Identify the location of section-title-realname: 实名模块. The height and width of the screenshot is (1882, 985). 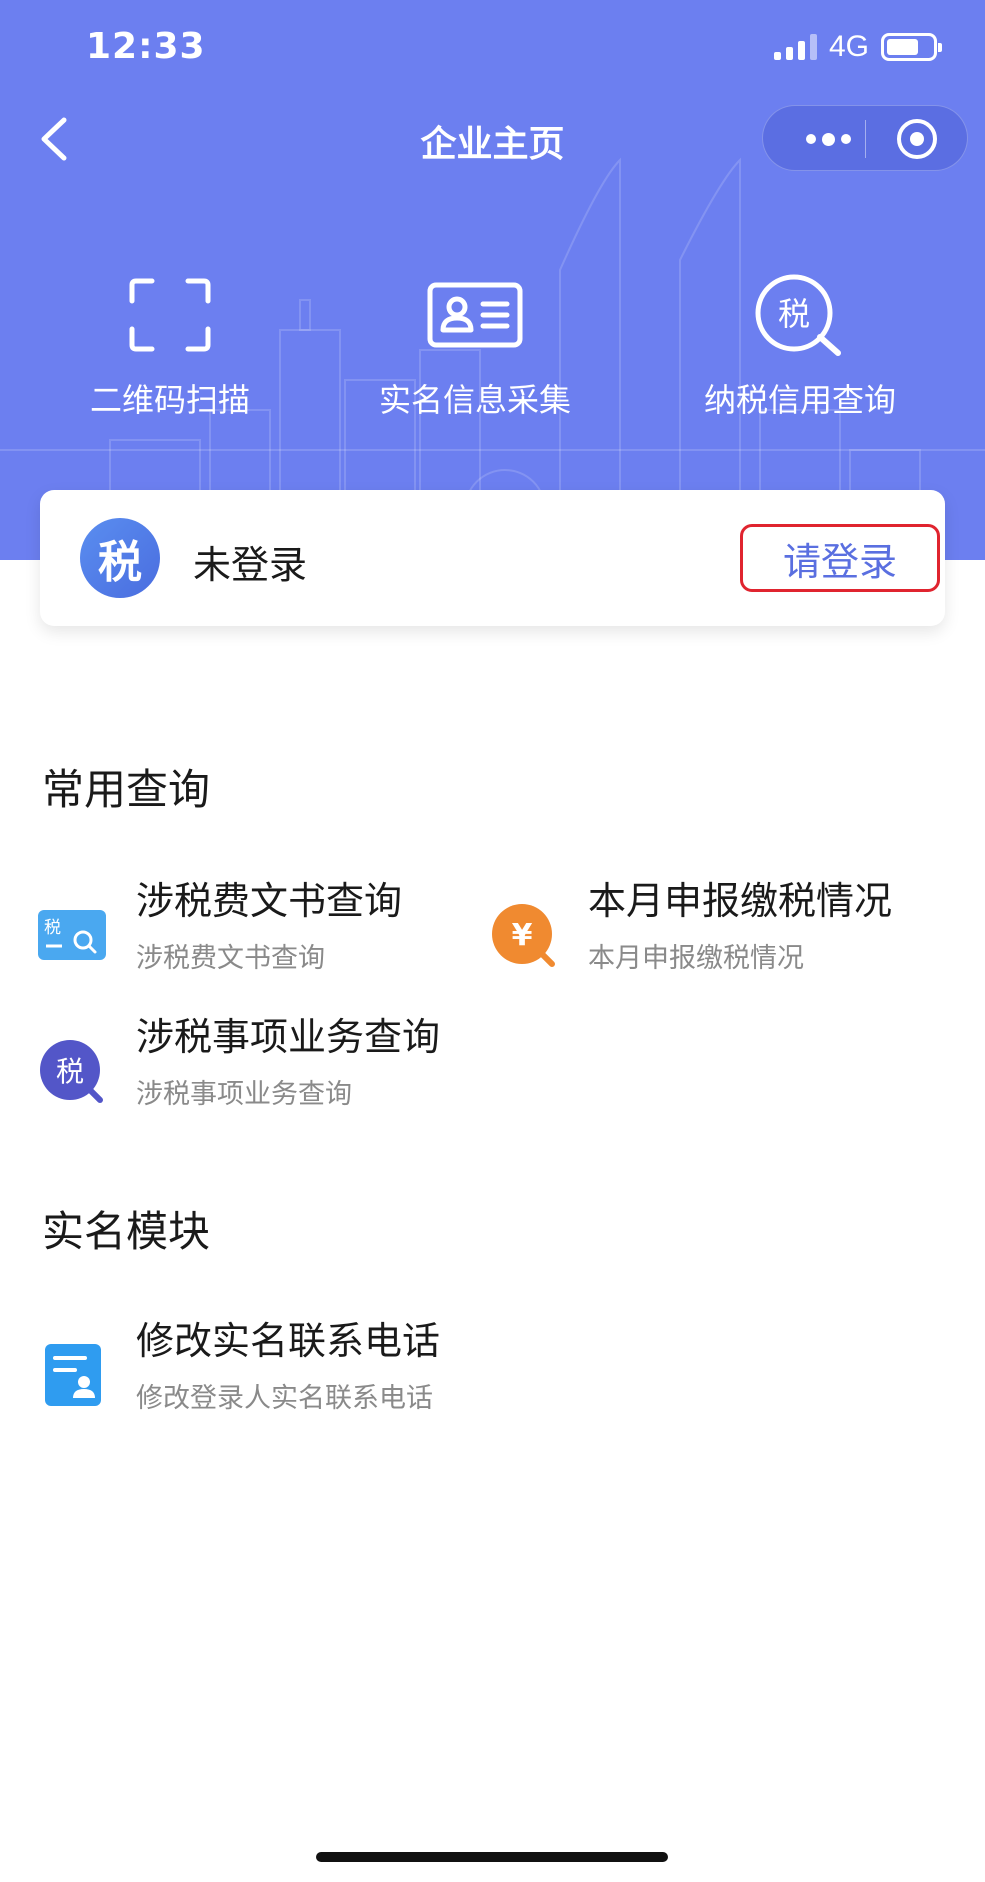
(126, 1231).